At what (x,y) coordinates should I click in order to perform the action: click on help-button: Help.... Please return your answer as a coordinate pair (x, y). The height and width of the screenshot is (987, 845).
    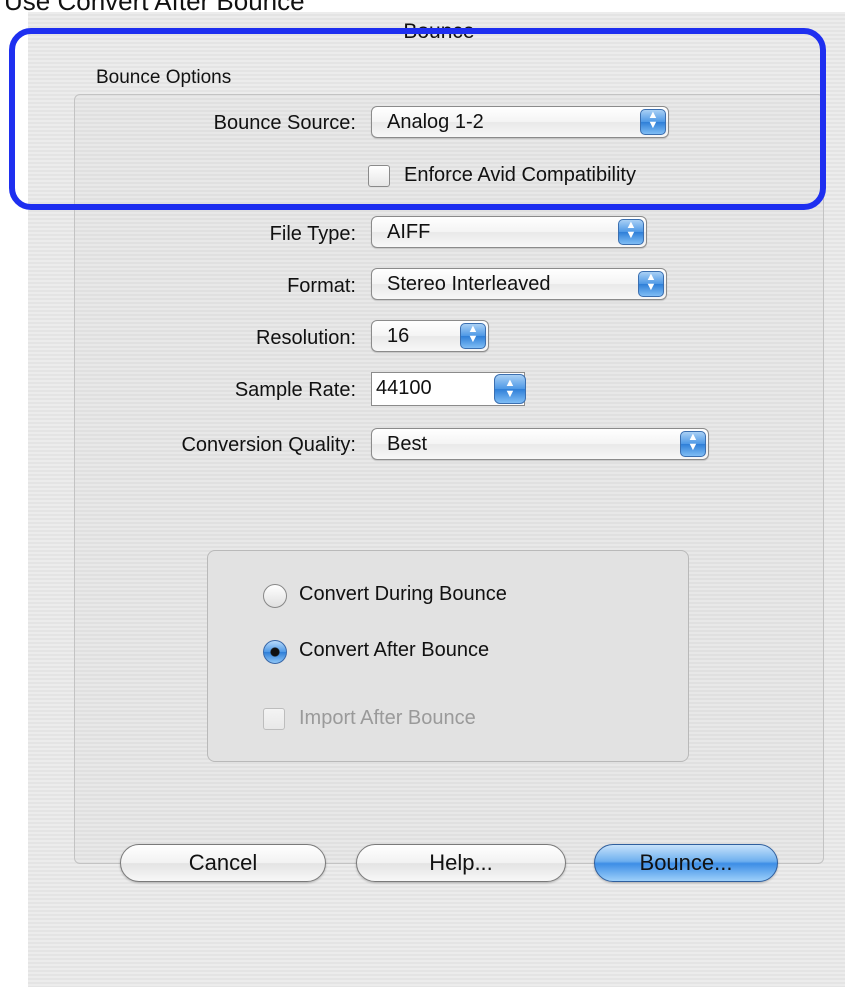
    Looking at the image, I should click on (461, 863).